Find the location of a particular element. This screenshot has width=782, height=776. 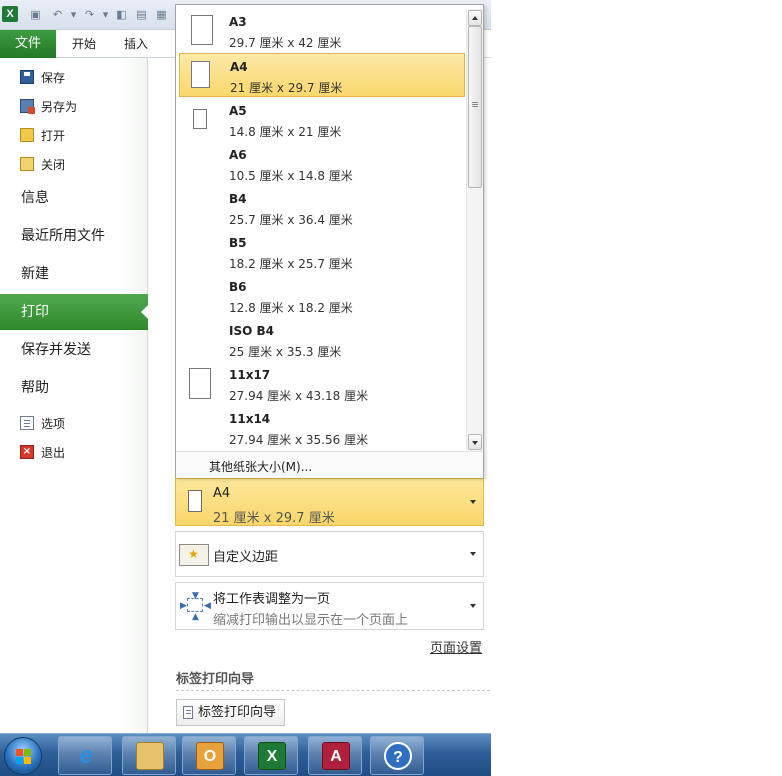

paper-item-name: A5 is located at coordinates (238, 111).